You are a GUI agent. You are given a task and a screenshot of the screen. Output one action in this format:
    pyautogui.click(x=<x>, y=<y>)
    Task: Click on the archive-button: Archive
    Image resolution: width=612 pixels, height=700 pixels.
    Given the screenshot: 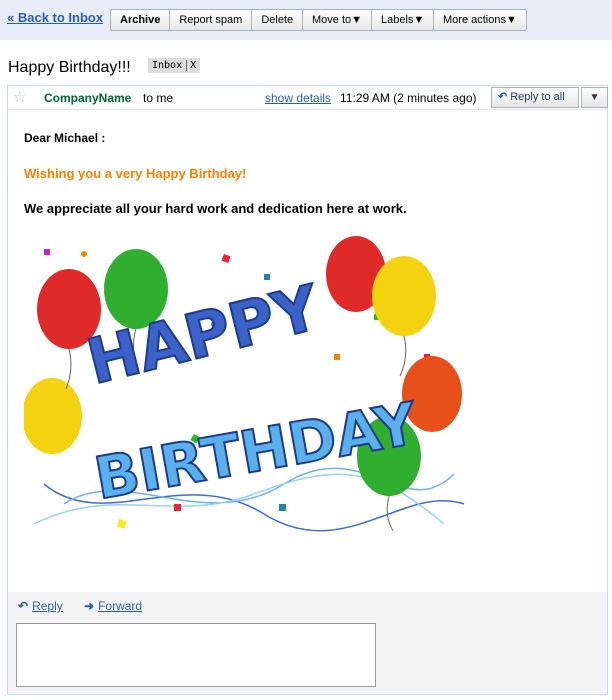 What is the action you would take?
    pyautogui.click(x=141, y=20)
    